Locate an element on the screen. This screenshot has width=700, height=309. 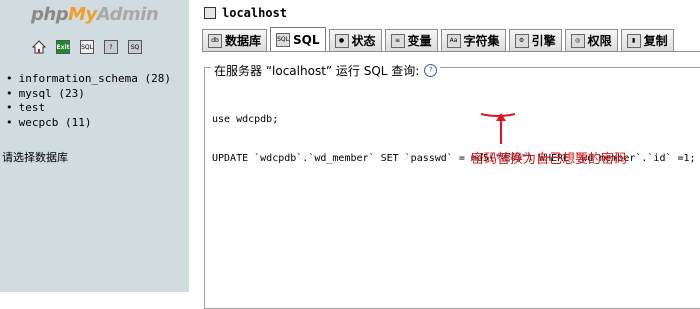
tab-status: ● 状态 is located at coordinates (355, 40).